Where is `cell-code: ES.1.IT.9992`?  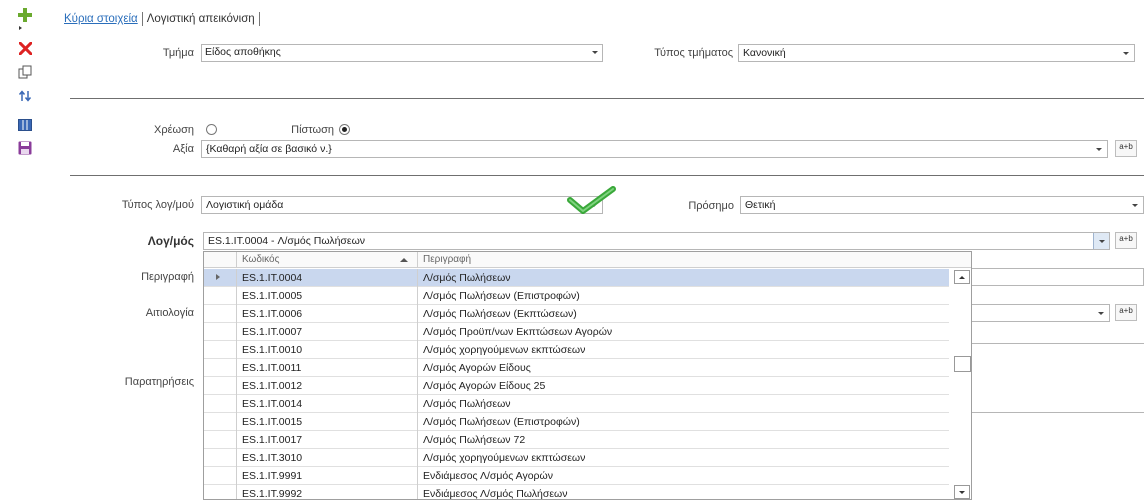
cell-code: ES.1.IT.9992 is located at coordinates (272, 494).